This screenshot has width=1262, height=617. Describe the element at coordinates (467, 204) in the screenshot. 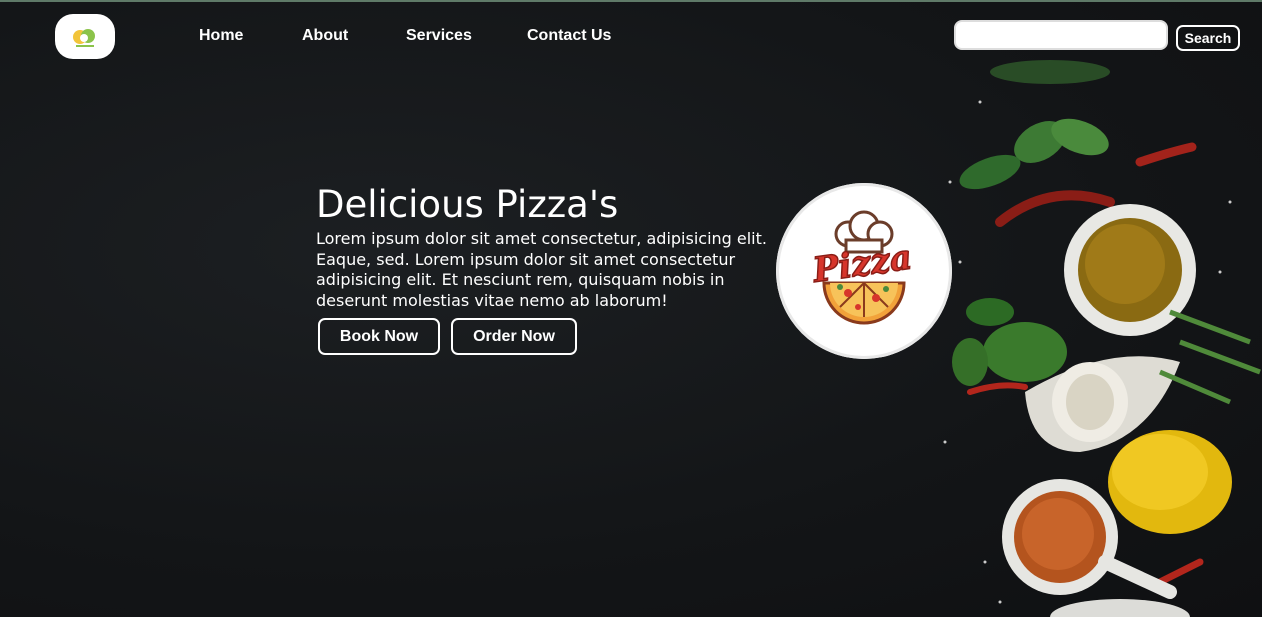

I see `hero-title: Delicious Pizza's` at that location.